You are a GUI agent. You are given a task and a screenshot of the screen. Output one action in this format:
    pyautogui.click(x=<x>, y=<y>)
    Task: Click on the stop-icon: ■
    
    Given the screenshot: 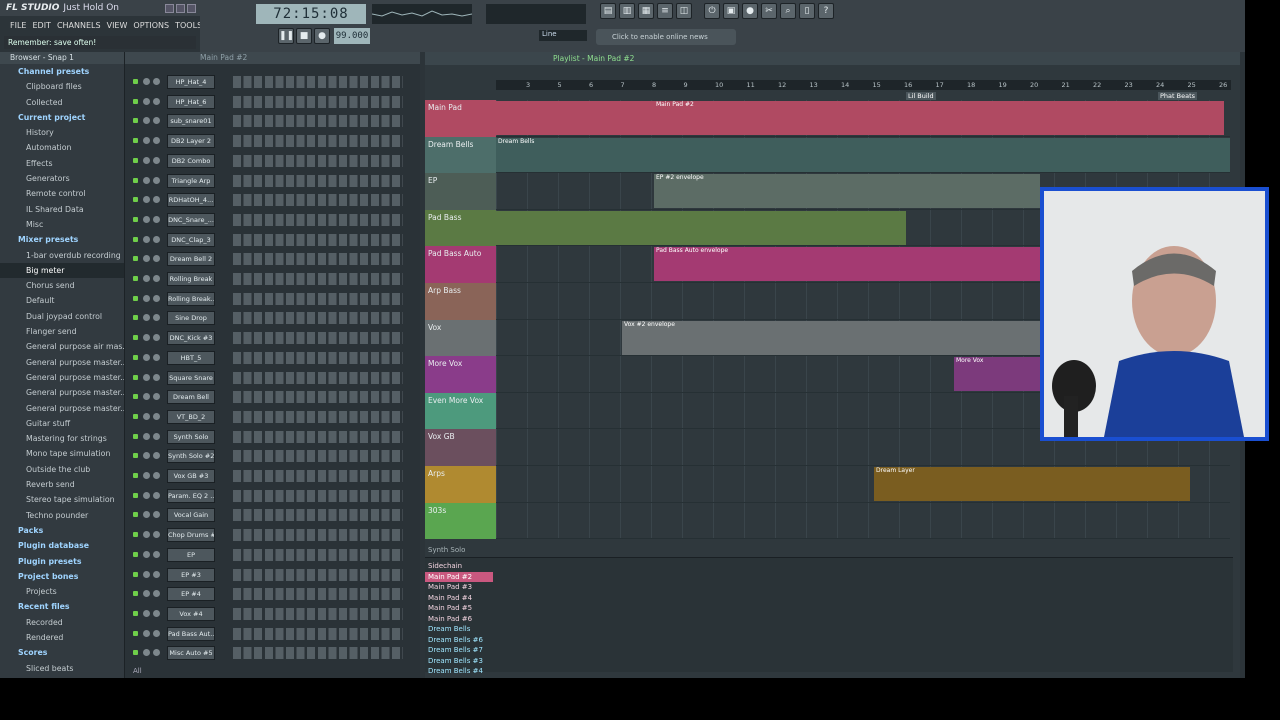 What is the action you would take?
    pyautogui.click(x=304, y=36)
    